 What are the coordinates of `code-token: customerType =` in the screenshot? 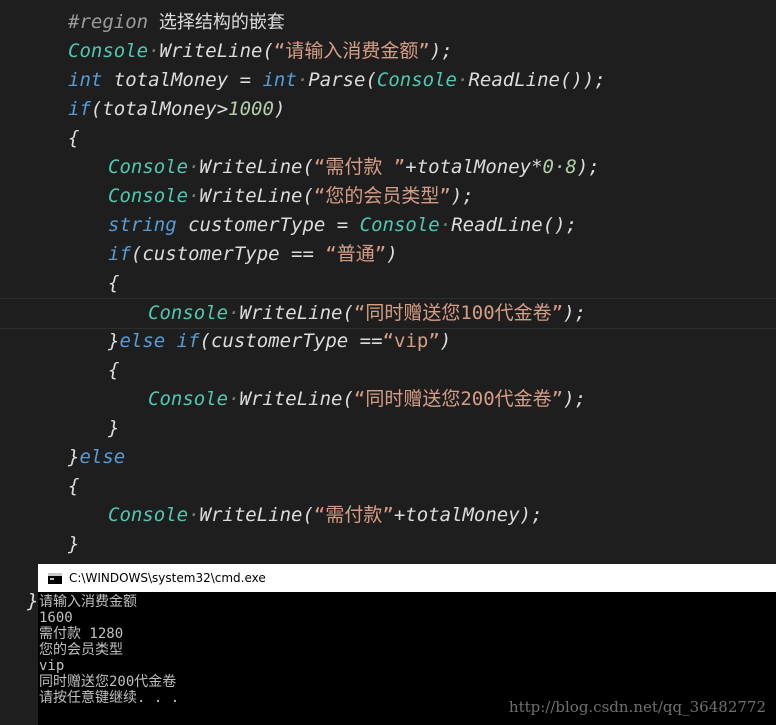 It's located at (268, 225).